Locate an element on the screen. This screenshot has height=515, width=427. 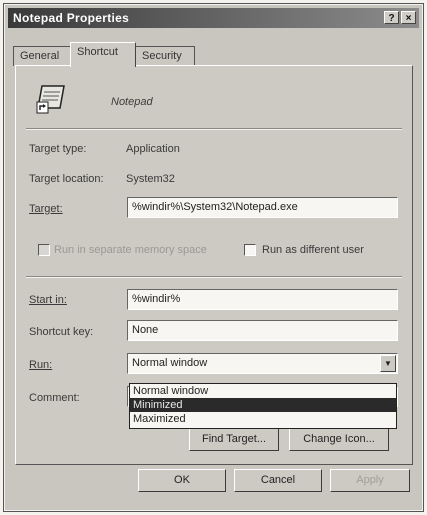
start-in-label: Start in: is located at coordinates (48, 300).